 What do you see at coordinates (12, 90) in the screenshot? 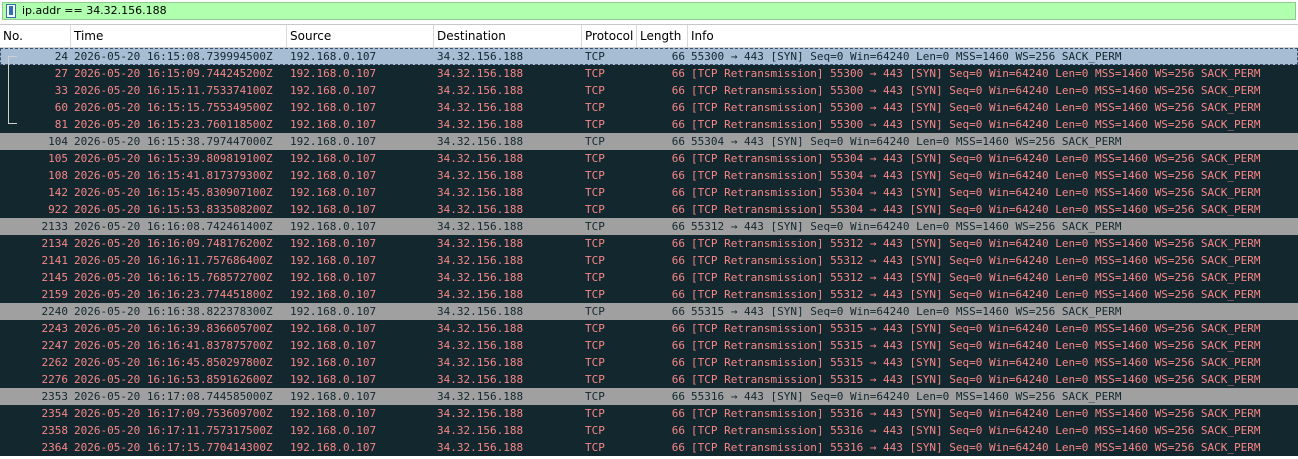
I see `related-packets-bracket` at bounding box center [12, 90].